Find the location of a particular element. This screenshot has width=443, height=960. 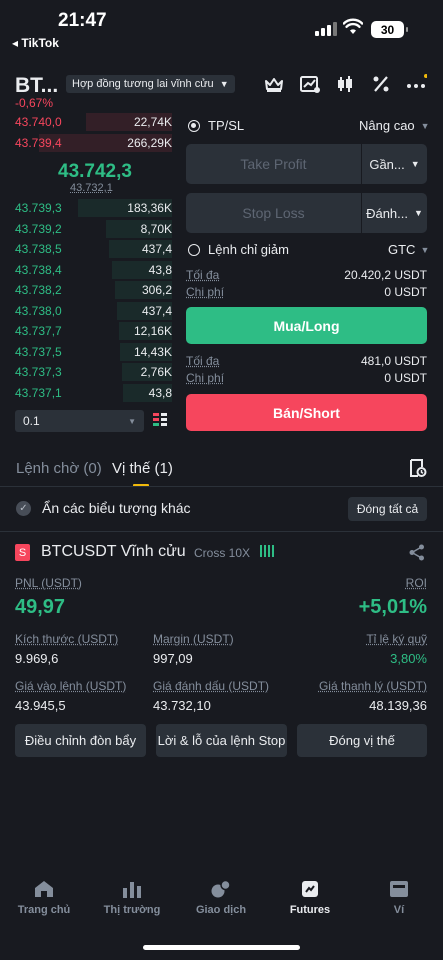

stop-loss-trigger-select: Đánh... ▼ is located at coordinates (394, 213).